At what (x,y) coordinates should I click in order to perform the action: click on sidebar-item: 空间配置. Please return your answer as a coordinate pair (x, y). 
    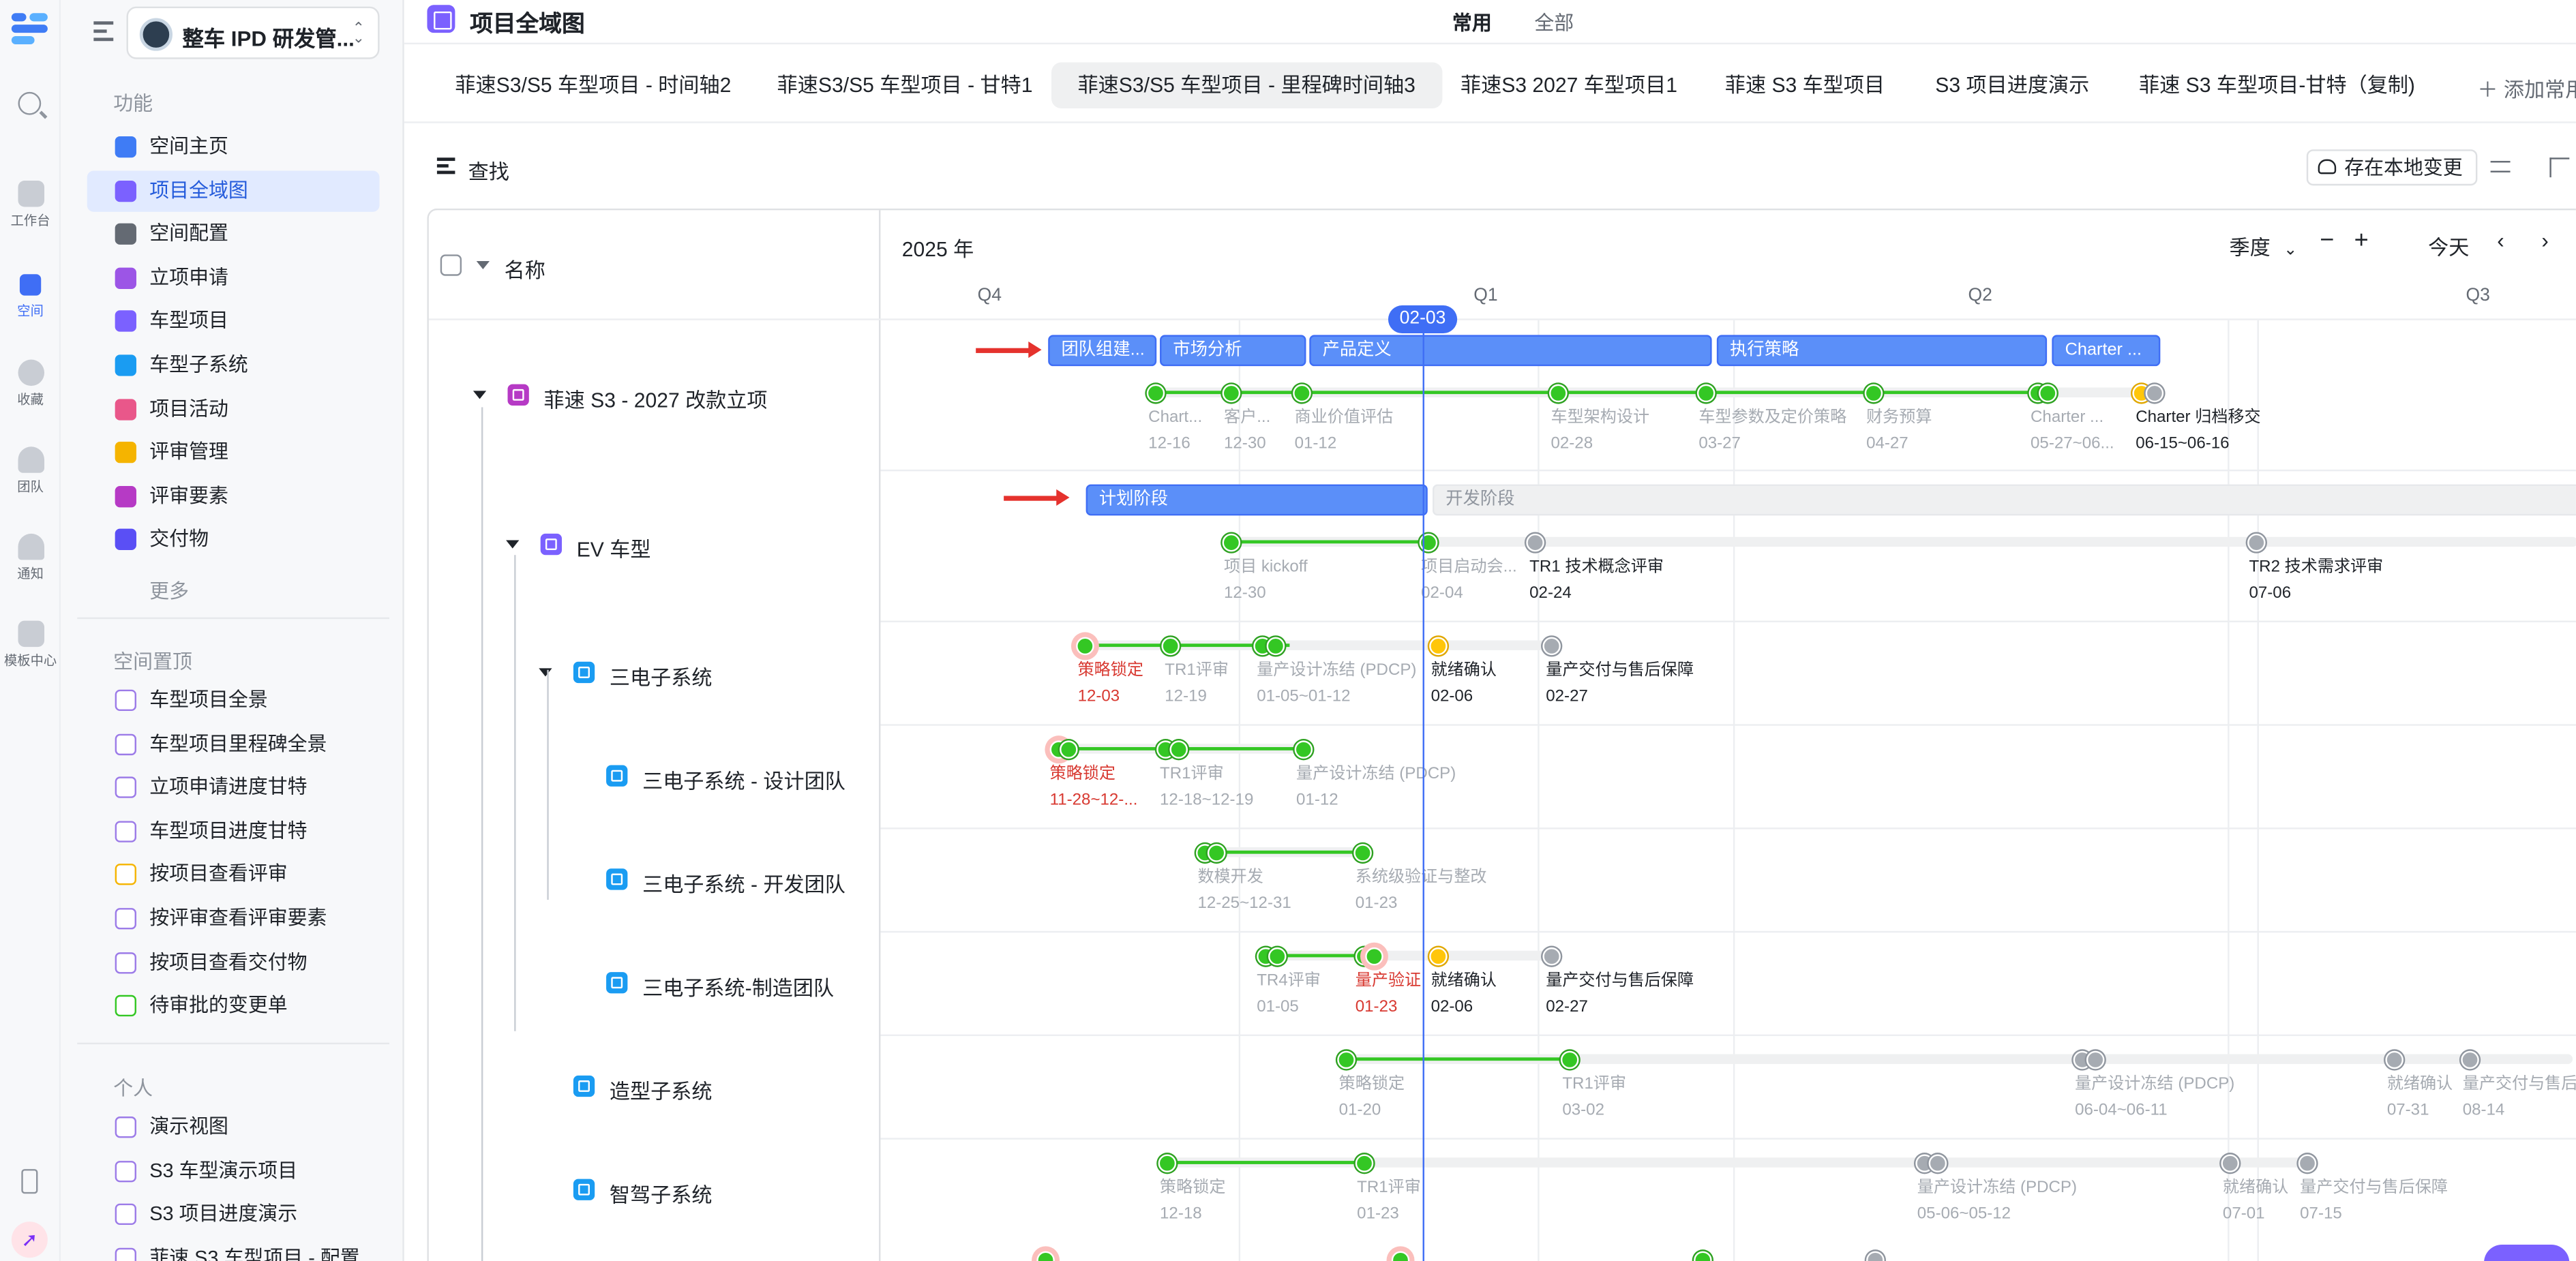
    Looking at the image, I should click on (233, 234).